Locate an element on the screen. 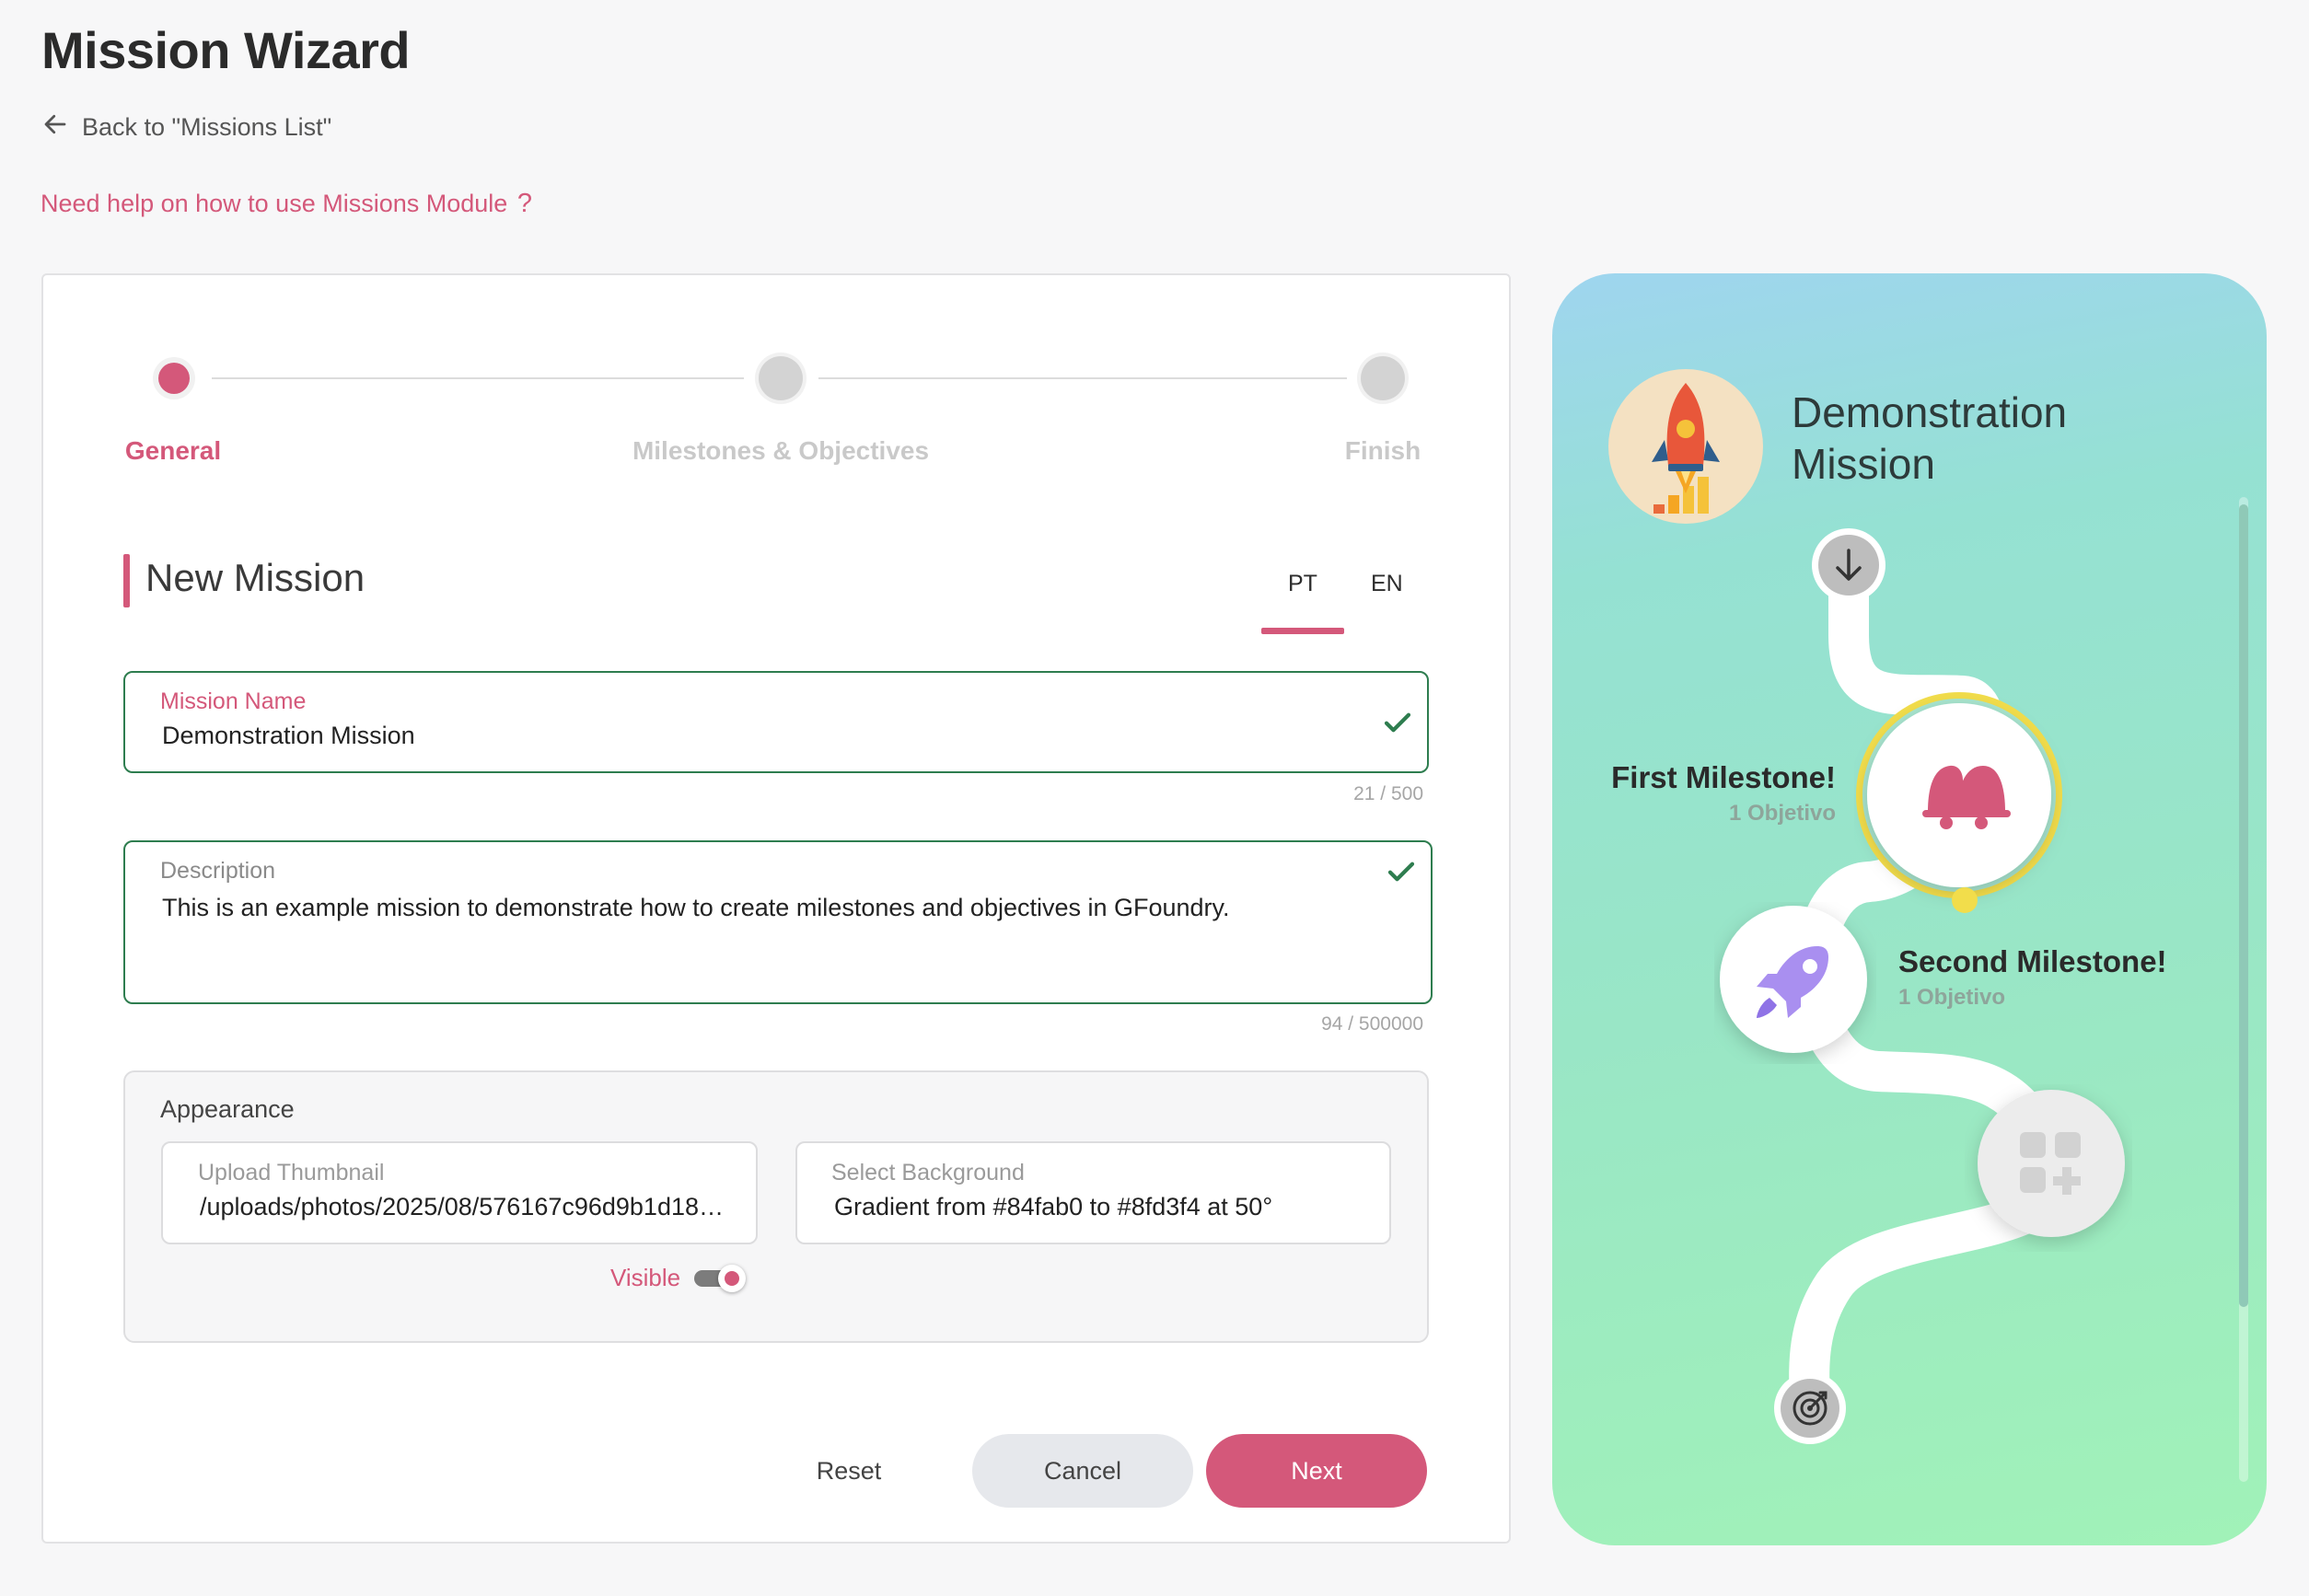 Image resolution: width=2309 pixels, height=1596 pixels. preview-title-line-1: Demonstration is located at coordinates (1930, 412).